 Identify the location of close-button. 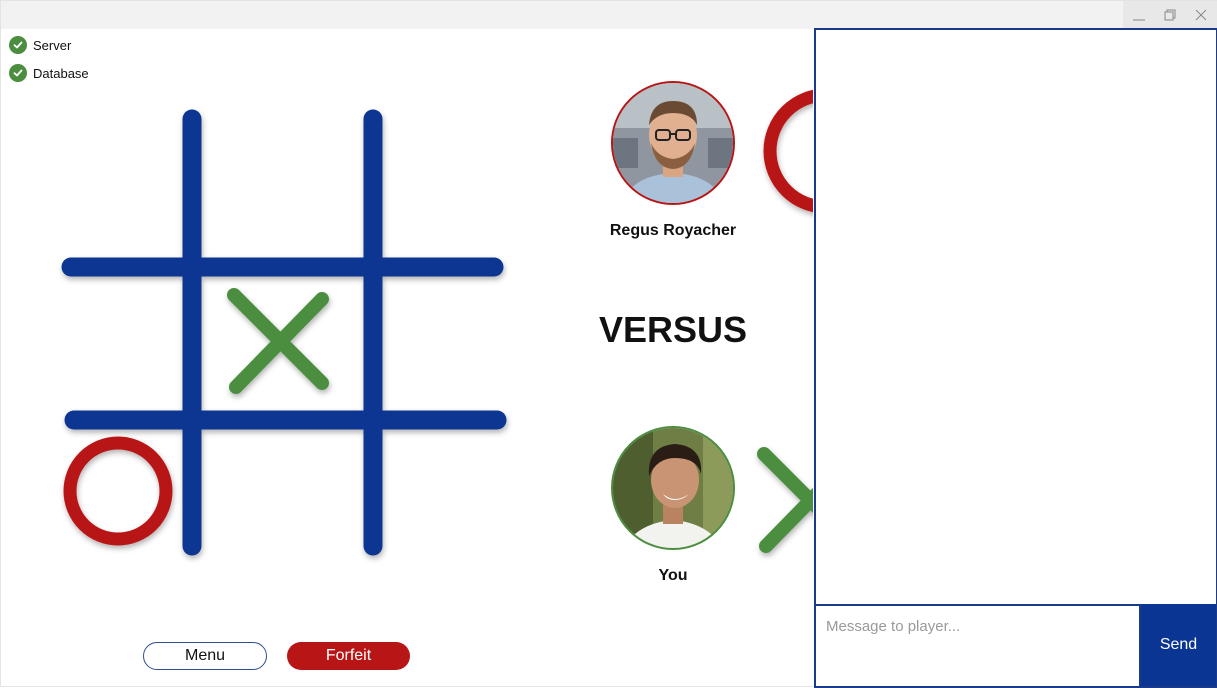
(1200, 15).